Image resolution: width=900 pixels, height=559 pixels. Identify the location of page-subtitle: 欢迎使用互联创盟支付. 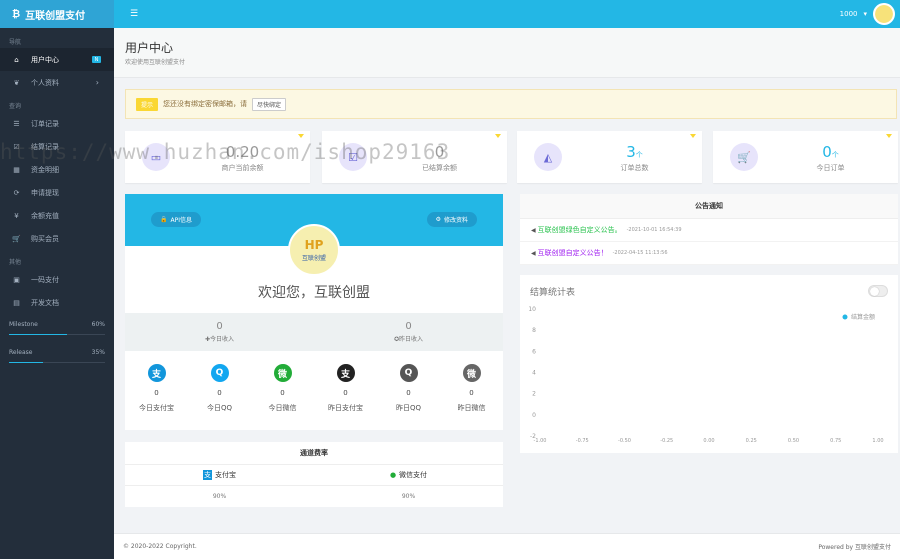
(155, 62).